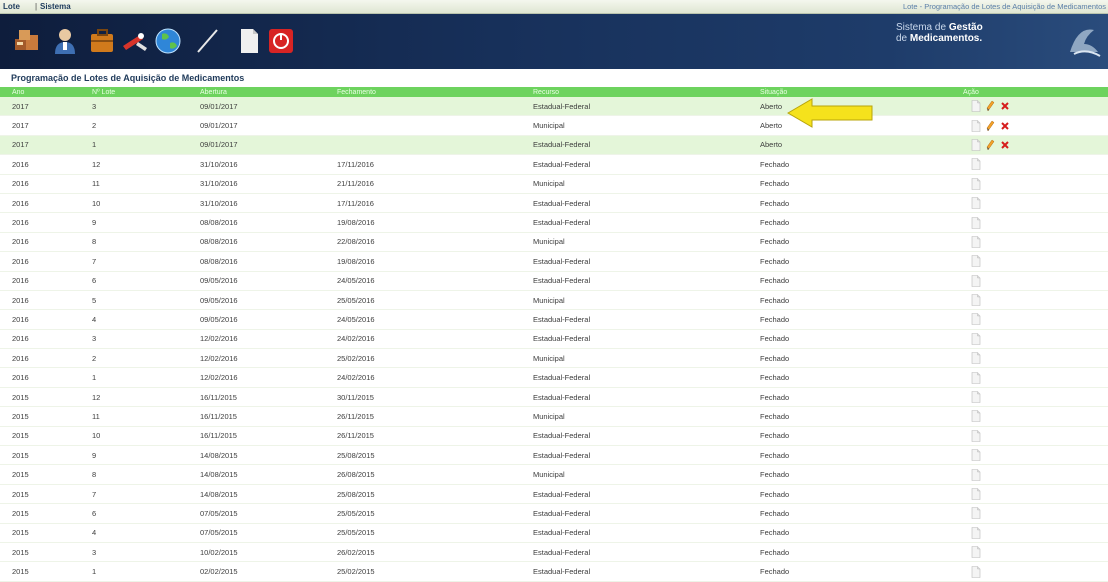  I want to click on cell-recurso: Municipal, so click(634, 300).